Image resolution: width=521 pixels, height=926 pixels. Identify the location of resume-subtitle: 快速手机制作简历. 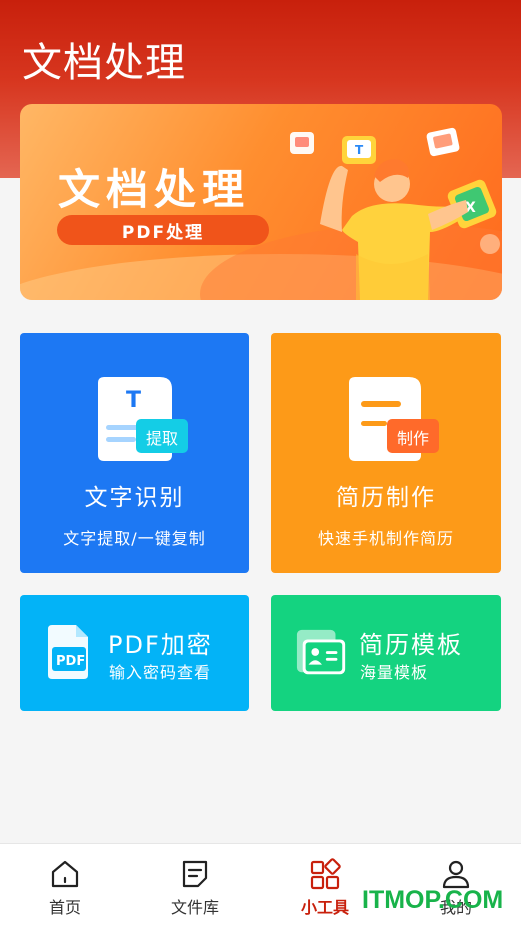
(385, 538).